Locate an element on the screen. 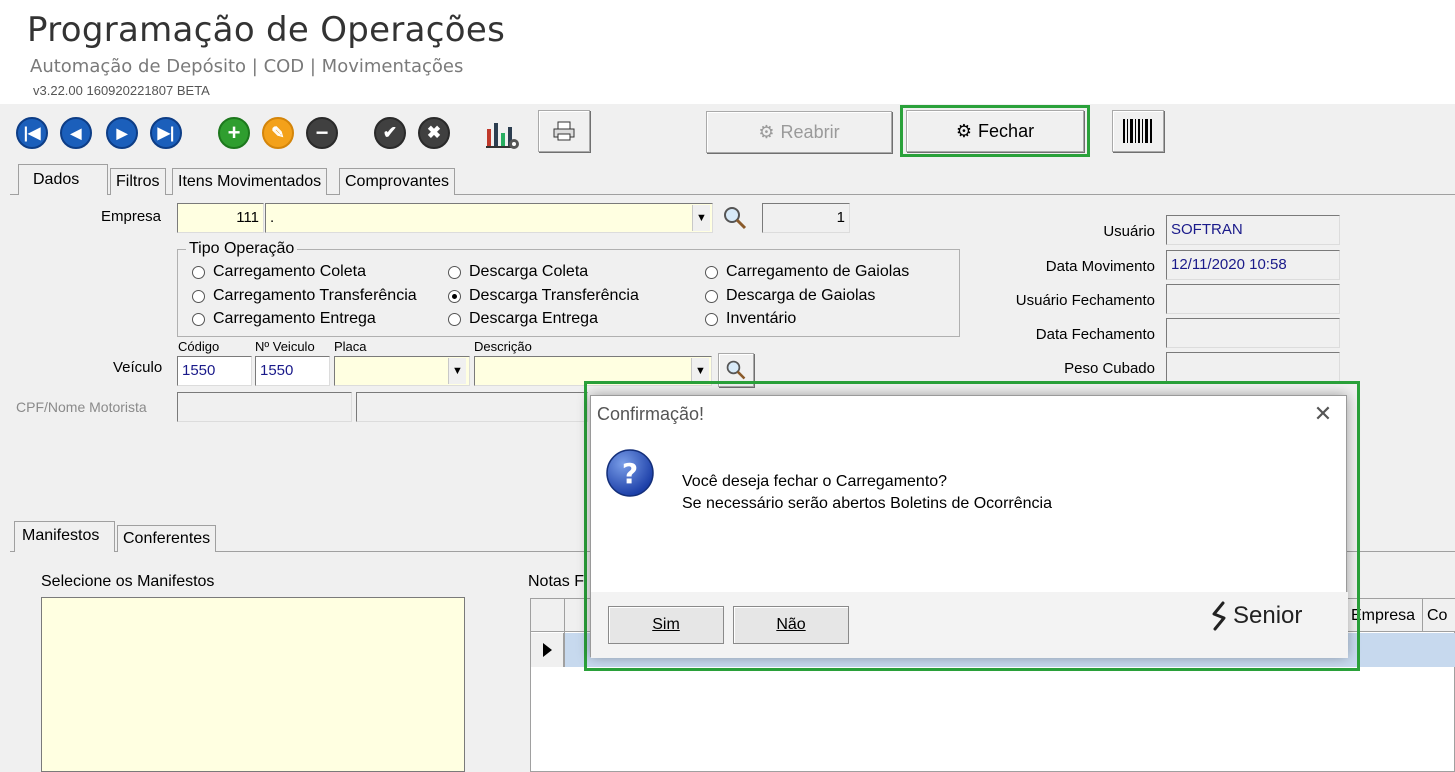 This screenshot has width=1455, height=772. data-fechamento-field is located at coordinates (1253, 333).